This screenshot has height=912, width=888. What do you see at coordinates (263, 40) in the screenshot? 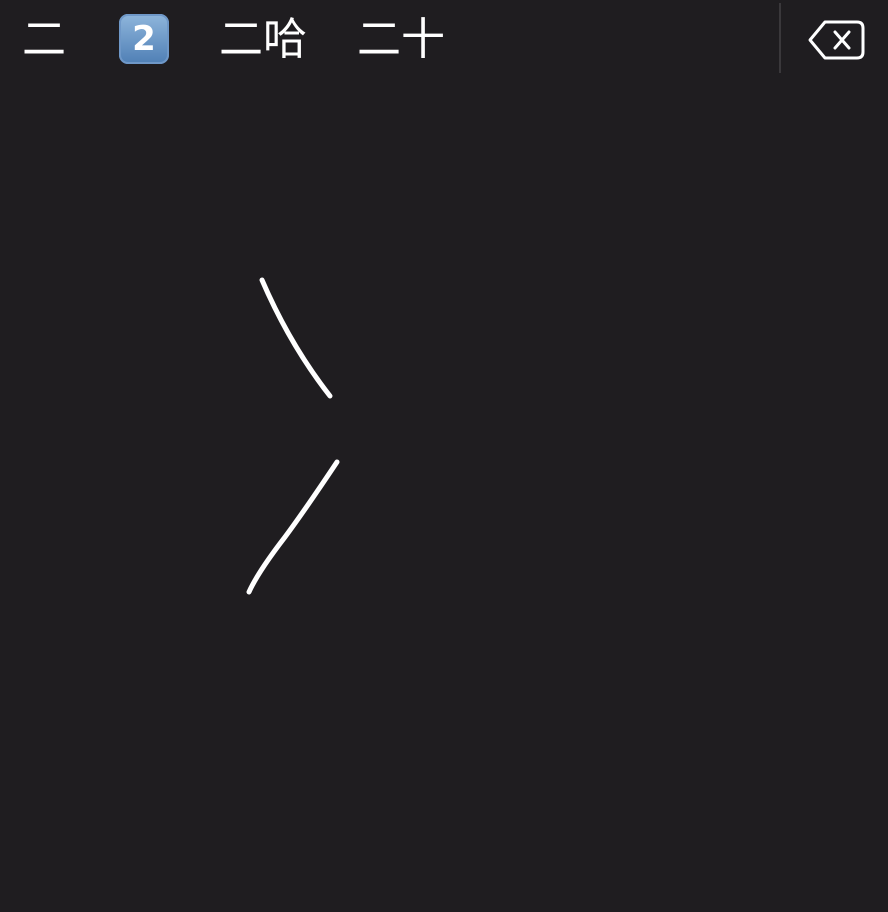
I see `candidate-3: 二哈` at bounding box center [263, 40].